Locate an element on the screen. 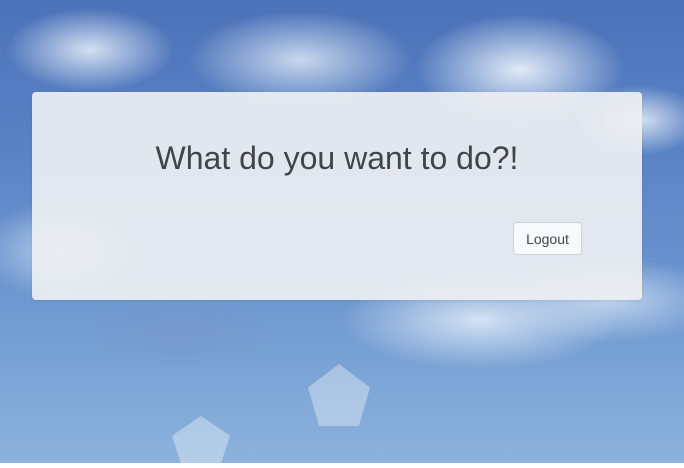 This screenshot has height=468, width=684. page-title: What do you want to do?! is located at coordinates (337, 158).